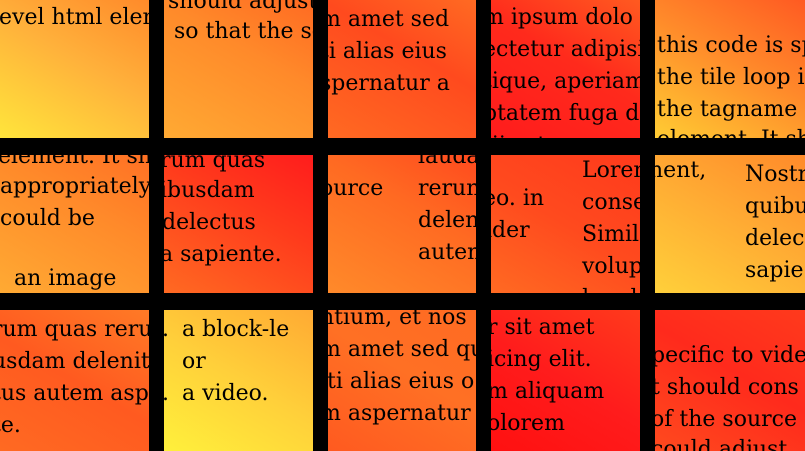  Describe the element at coordinates (62, 278) in the screenshot. I see `list-item: an image` at that location.